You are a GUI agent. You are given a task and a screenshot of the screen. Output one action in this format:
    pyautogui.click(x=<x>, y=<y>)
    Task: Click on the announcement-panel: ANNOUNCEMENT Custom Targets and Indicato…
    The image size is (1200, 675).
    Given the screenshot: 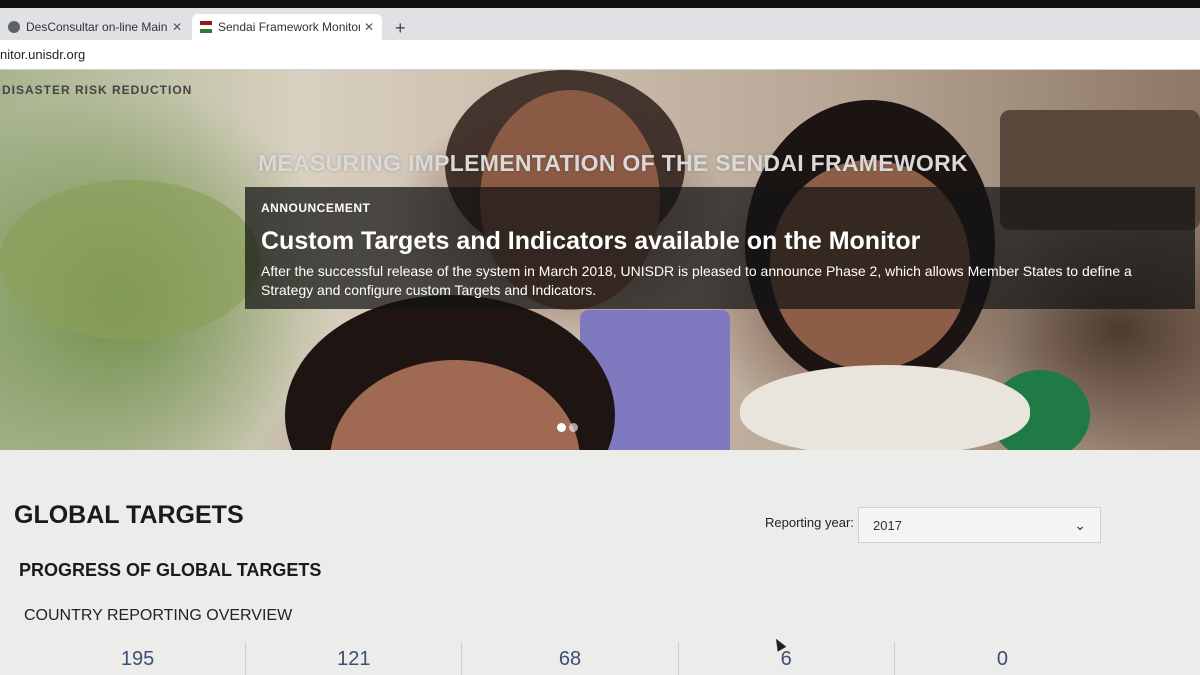 What is the action you would take?
    pyautogui.click(x=720, y=248)
    